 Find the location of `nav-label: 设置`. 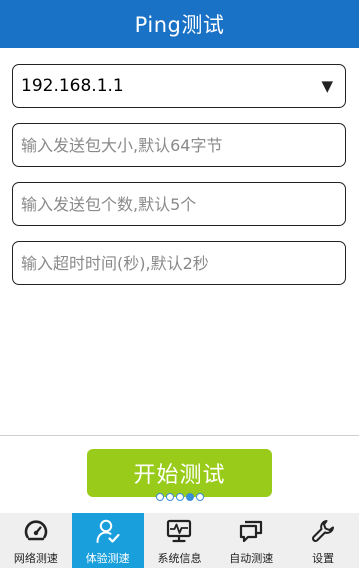

nav-label: 设置 is located at coordinates (323, 558).